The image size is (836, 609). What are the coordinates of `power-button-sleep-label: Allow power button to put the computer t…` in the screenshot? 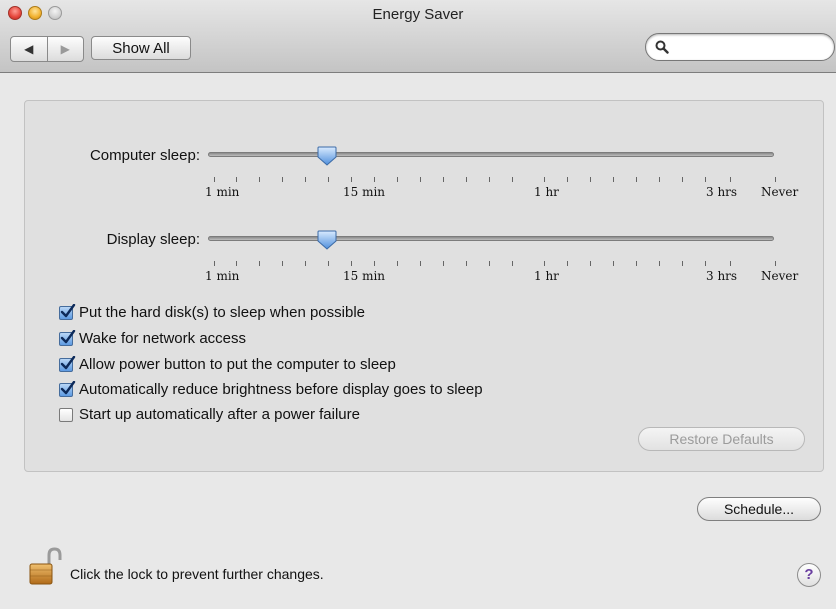 It's located at (237, 364).